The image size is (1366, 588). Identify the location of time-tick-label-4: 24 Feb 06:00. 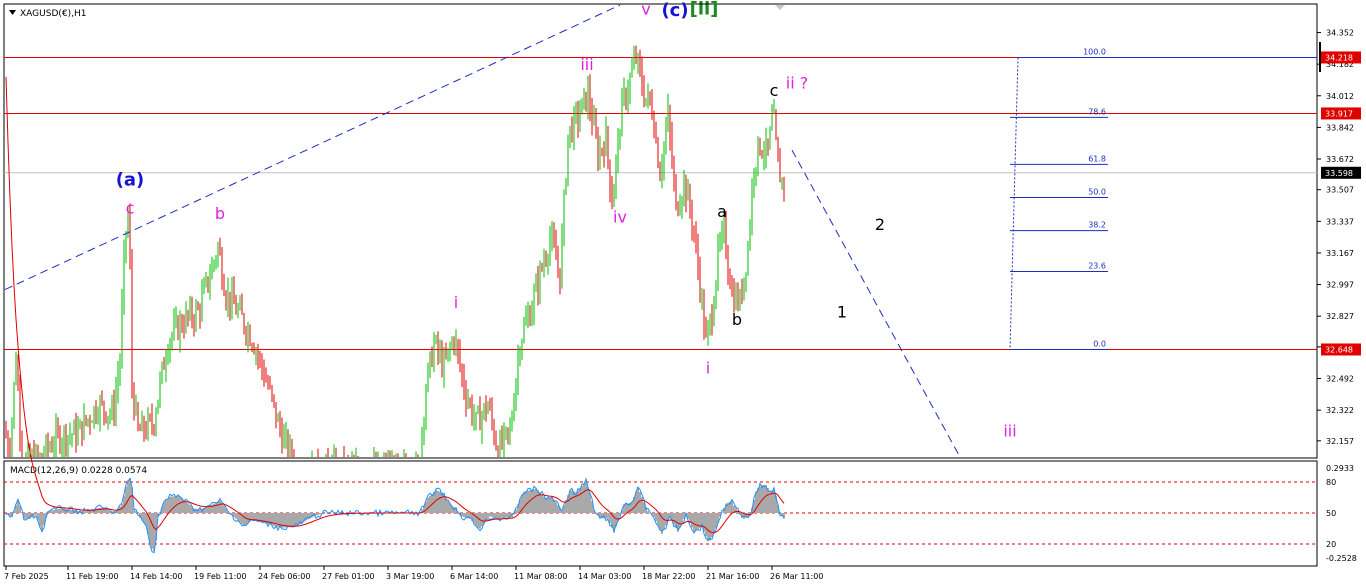
(284, 576).